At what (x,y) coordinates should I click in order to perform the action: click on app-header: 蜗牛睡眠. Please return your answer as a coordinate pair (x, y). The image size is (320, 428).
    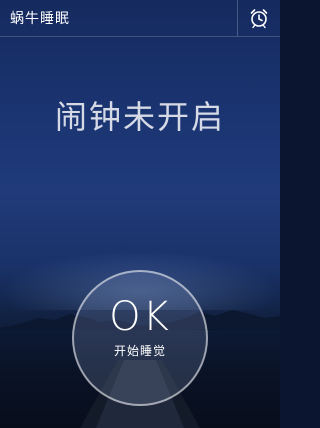
    Looking at the image, I should click on (140, 18).